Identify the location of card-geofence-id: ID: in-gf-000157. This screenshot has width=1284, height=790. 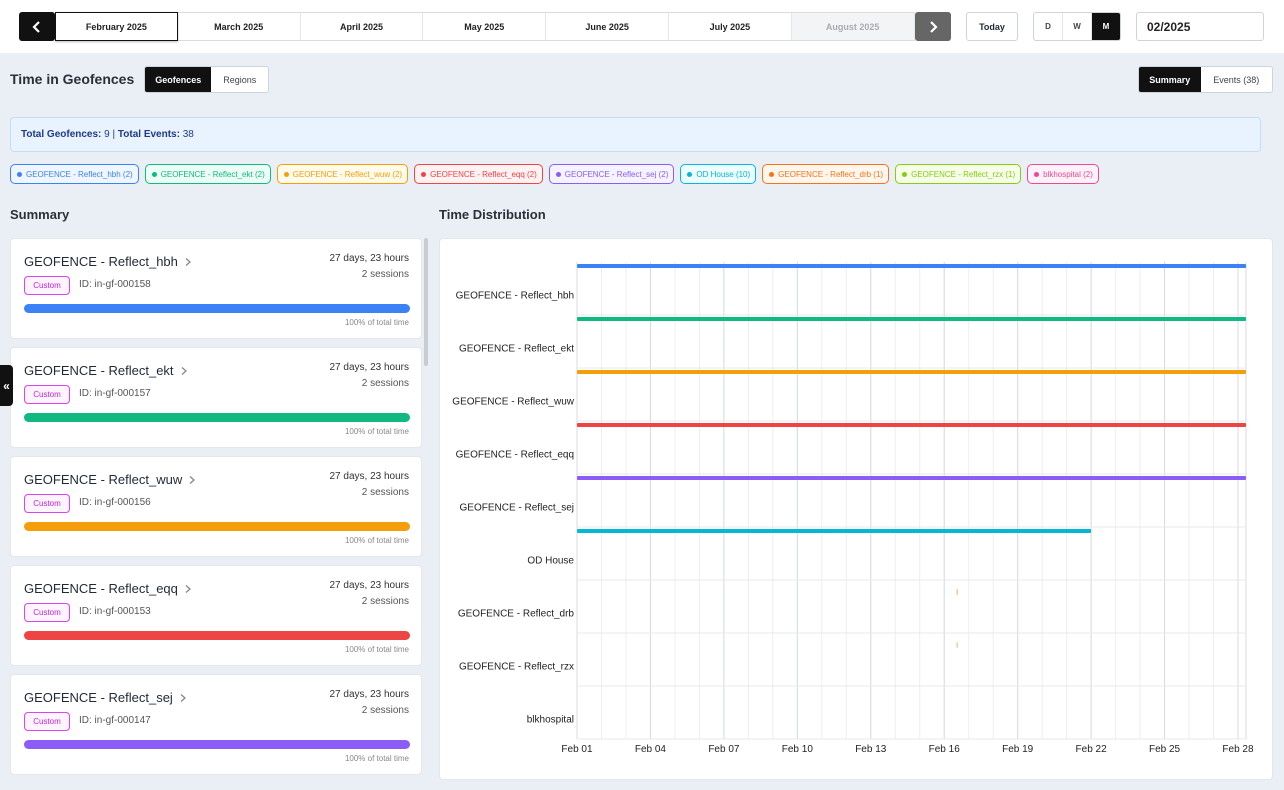
(115, 393).